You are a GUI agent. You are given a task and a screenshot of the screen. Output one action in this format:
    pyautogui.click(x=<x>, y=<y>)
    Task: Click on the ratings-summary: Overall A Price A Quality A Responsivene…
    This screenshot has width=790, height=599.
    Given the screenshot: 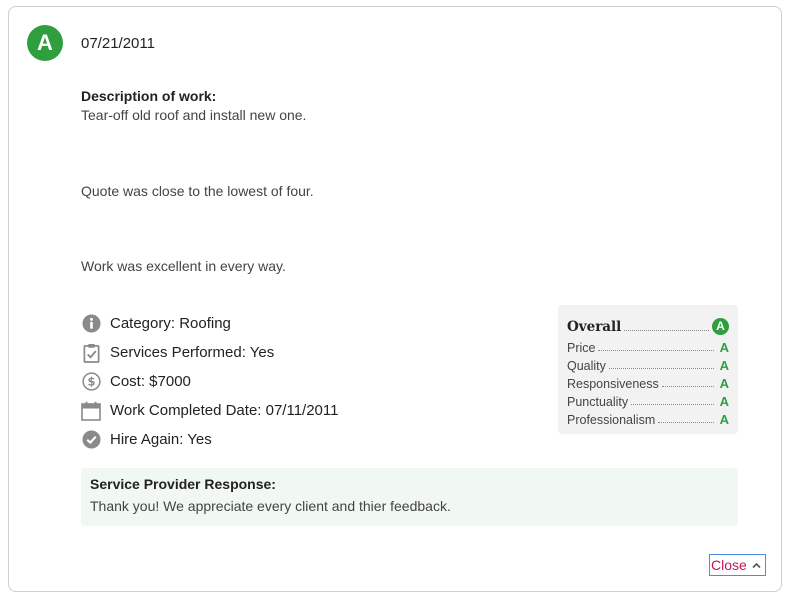 What is the action you would take?
    pyautogui.click(x=648, y=369)
    